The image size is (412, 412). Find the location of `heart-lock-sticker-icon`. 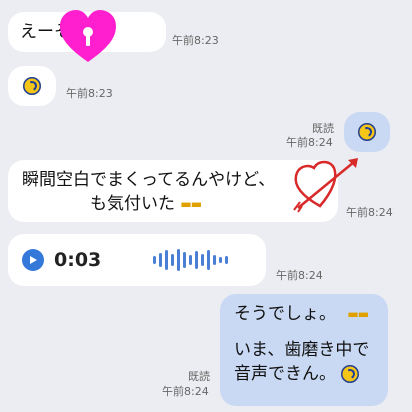

heart-lock-sticker-icon is located at coordinates (88, 36).